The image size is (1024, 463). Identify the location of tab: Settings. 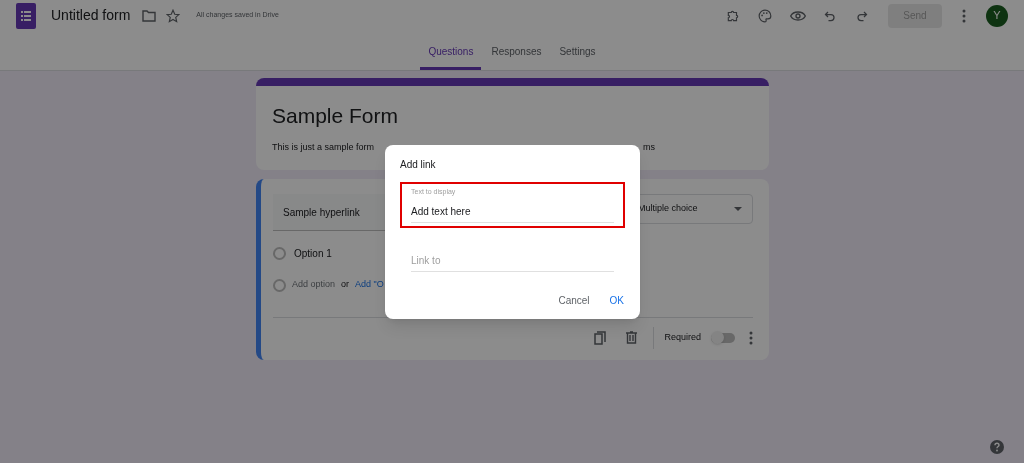
(577, 55).